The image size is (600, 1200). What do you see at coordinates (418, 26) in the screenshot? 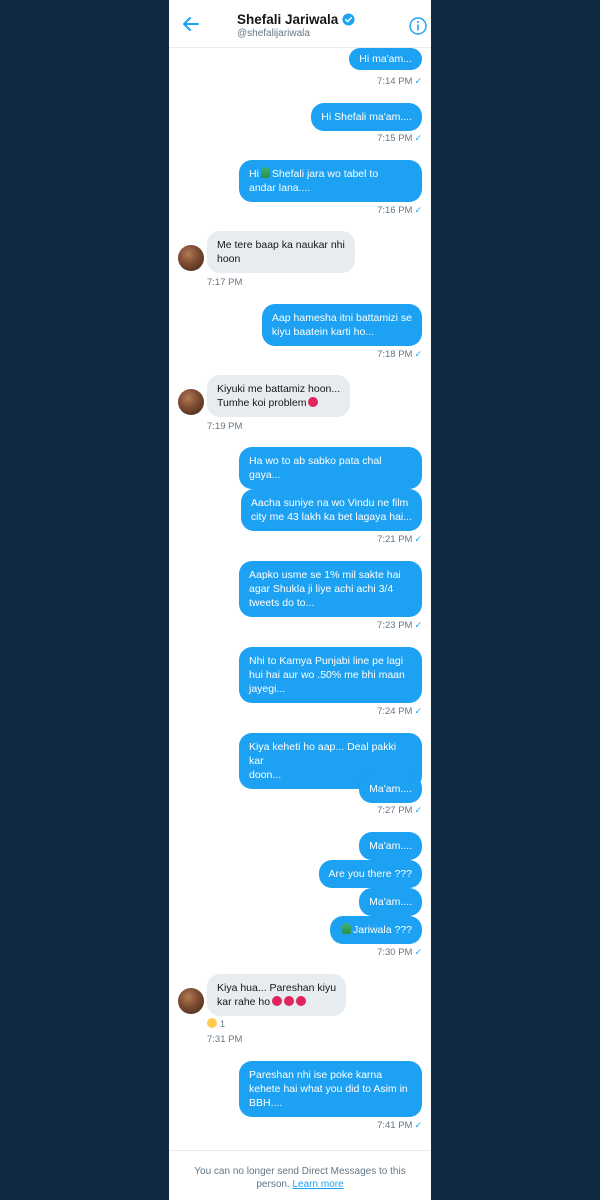
I see `info-icon` at bounding box center [418, 26].